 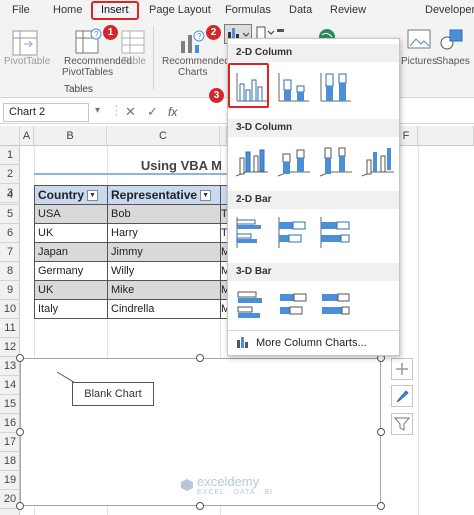 What do you see at coordinates (10, 174) in the screenshot?
I see `row-header: 2` at bounding box center [10, 174].